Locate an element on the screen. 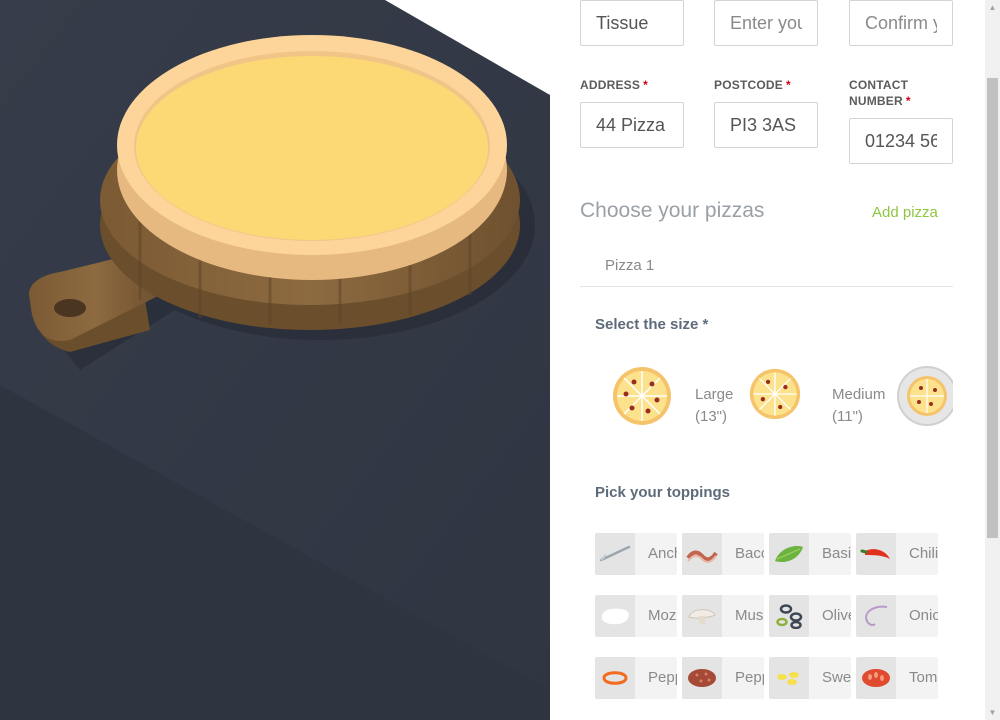  large-pizza-icon is located at coordinates (642, 396).